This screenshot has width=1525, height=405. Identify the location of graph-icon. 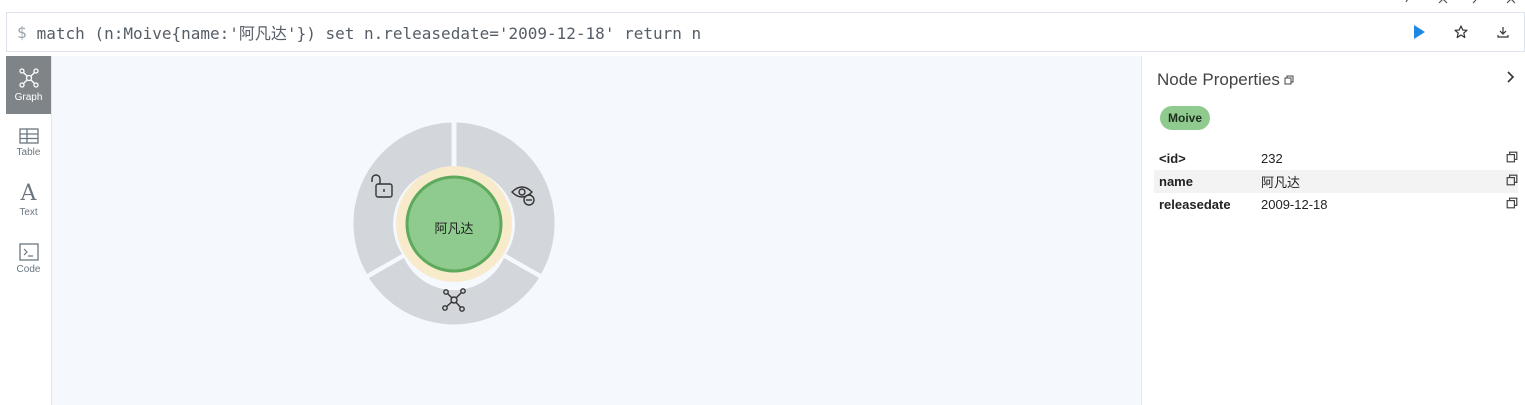
(28, 78).